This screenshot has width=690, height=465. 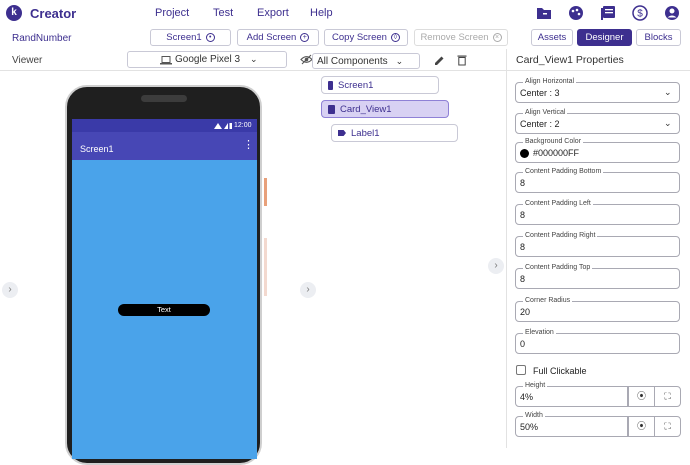 What do you see at coordinates (523, 344) in the screenshot?
I see `elevation-value: 0` at bounding box center [523, 344].